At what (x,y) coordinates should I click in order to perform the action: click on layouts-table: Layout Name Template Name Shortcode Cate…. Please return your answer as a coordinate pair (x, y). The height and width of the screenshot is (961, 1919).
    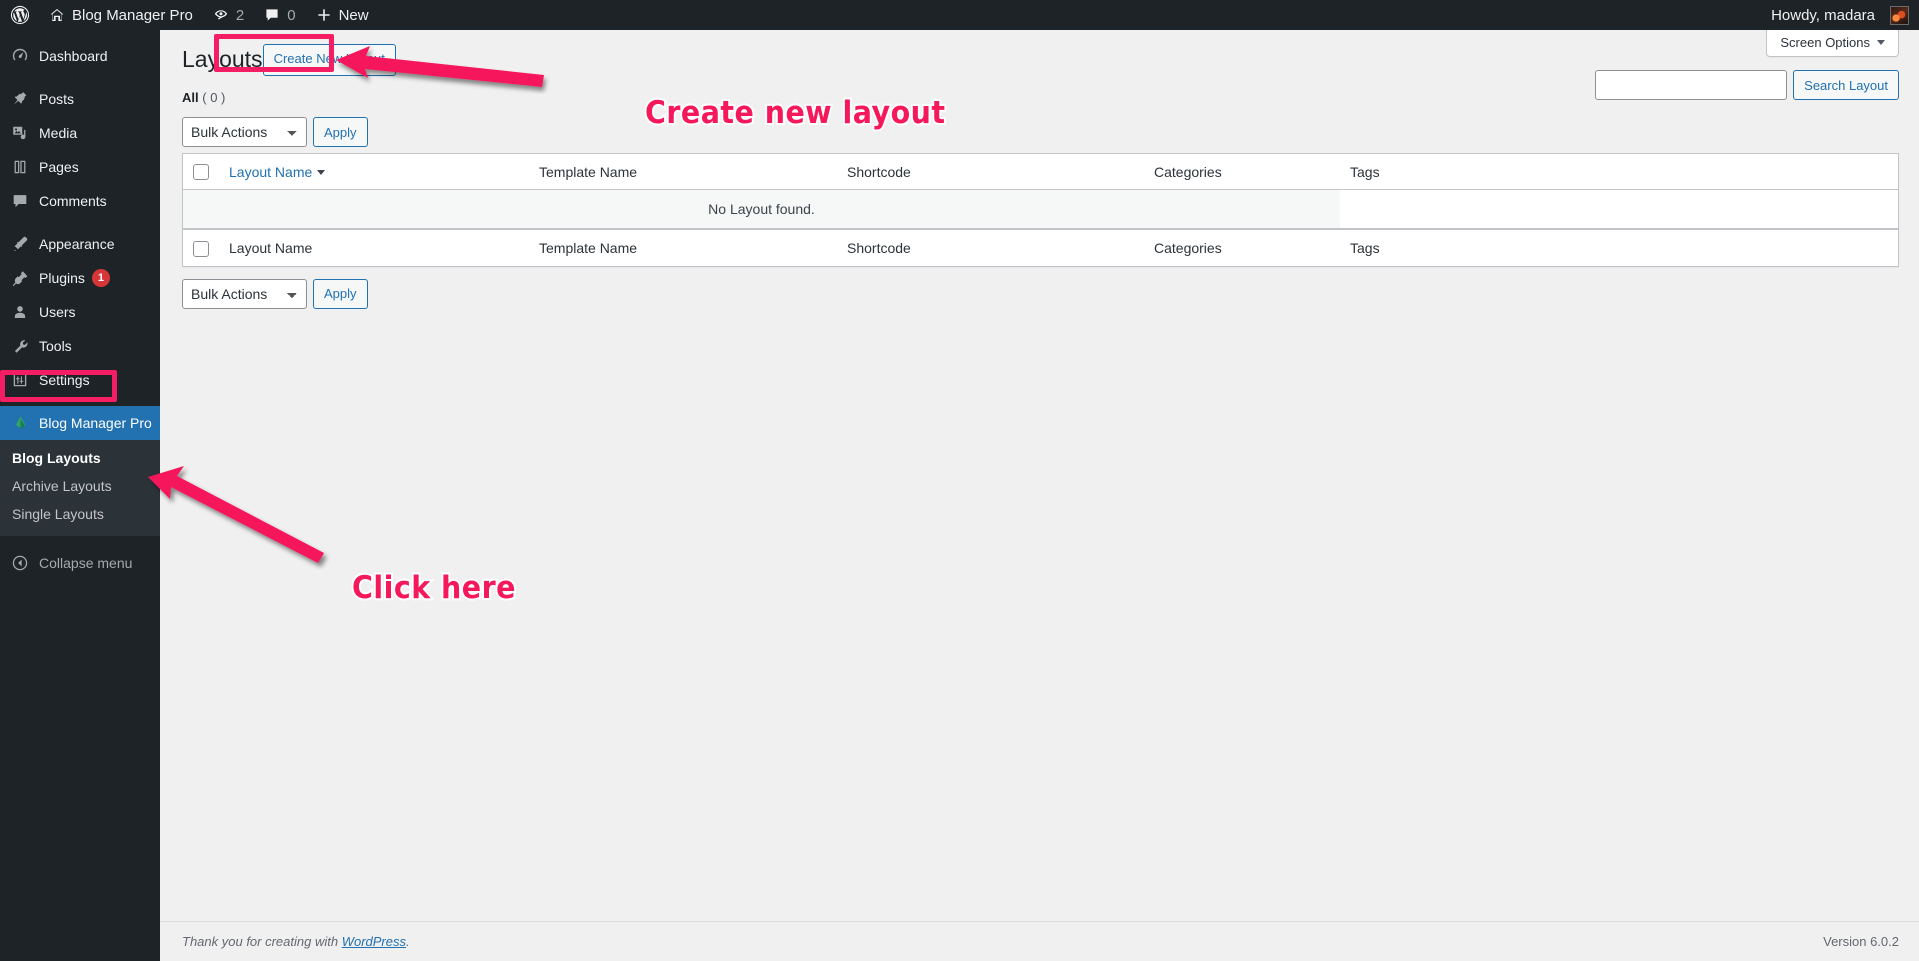
    Looking at the image, I should click on (1040, 210).